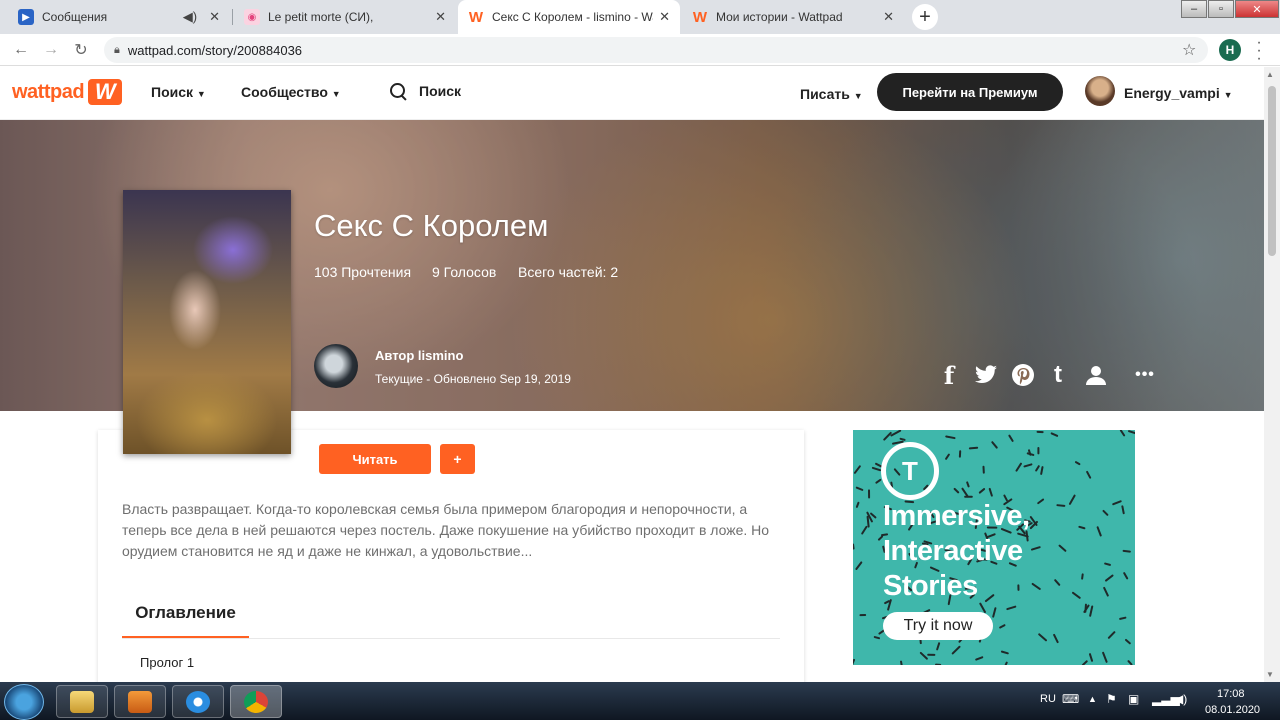 The width and height of the screenshot is (1280, 720). What do you see at coordinates (1178, 93) in the screenshot?
I see `user-menu: Energy_vampi ▼` at bounding box center [1178, 93].